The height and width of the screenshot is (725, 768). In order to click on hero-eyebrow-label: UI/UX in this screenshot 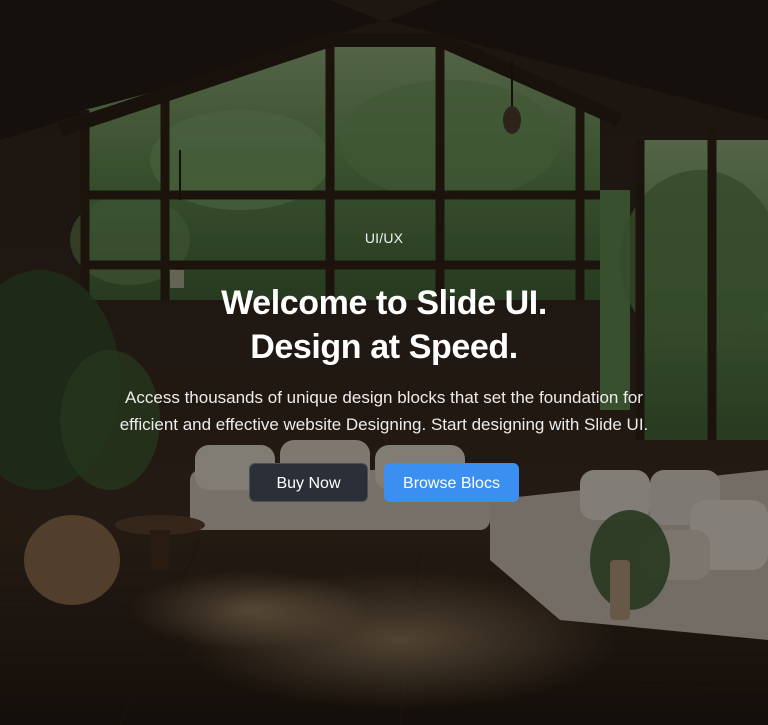, I will do `click(384, 238)`.